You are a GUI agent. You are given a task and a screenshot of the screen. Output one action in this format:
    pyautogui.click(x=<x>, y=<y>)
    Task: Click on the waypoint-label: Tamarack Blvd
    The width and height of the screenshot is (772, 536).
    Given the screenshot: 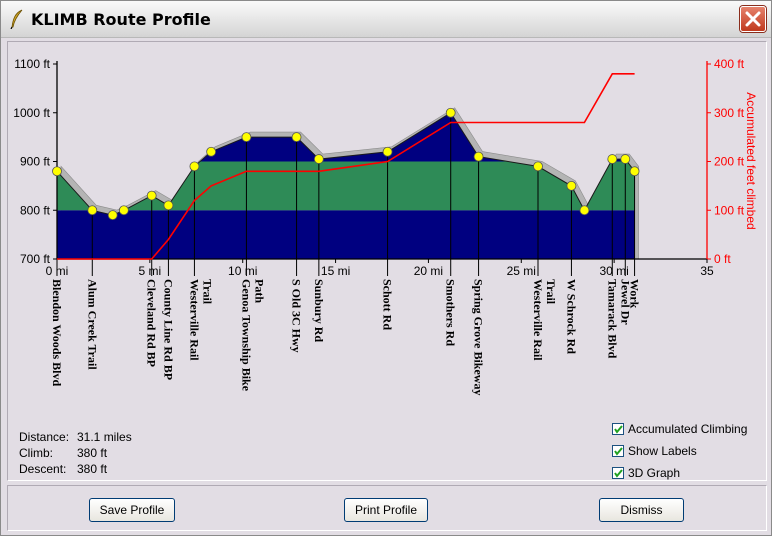 What is the action you would take?
    pyautogui.click(x=612, y=319)
    